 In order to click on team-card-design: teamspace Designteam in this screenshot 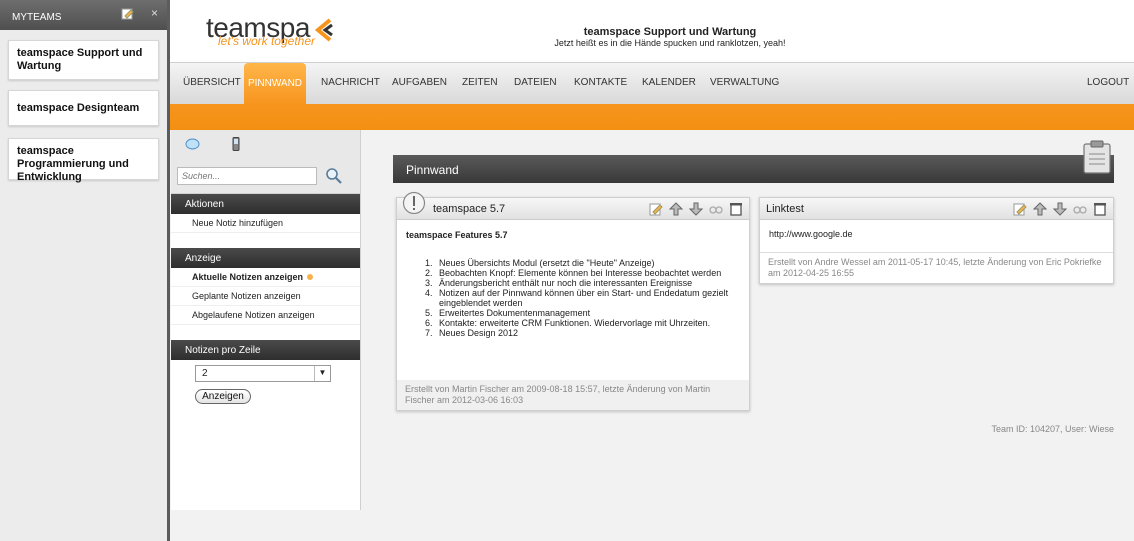, I will do `click(83, 108)`.